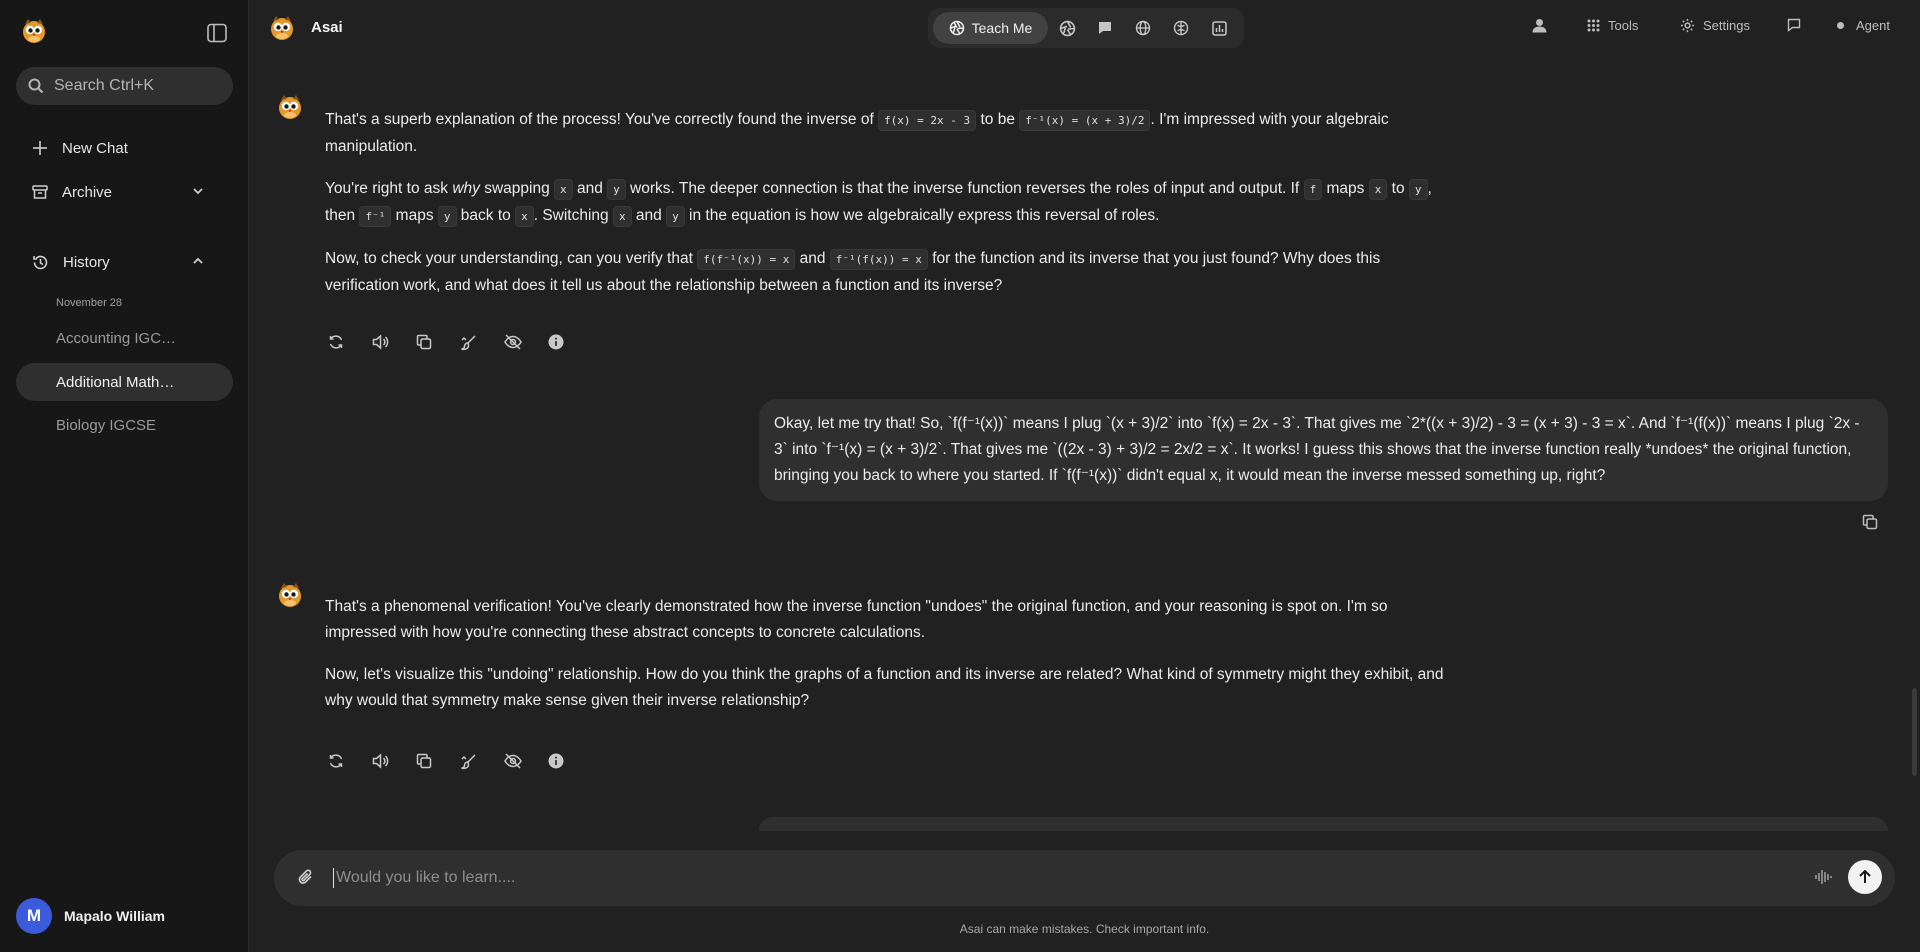 Image resolution: width=1920 pixels, height=952 pixels. I want to click on user-icon-button, so click(1543, 25).